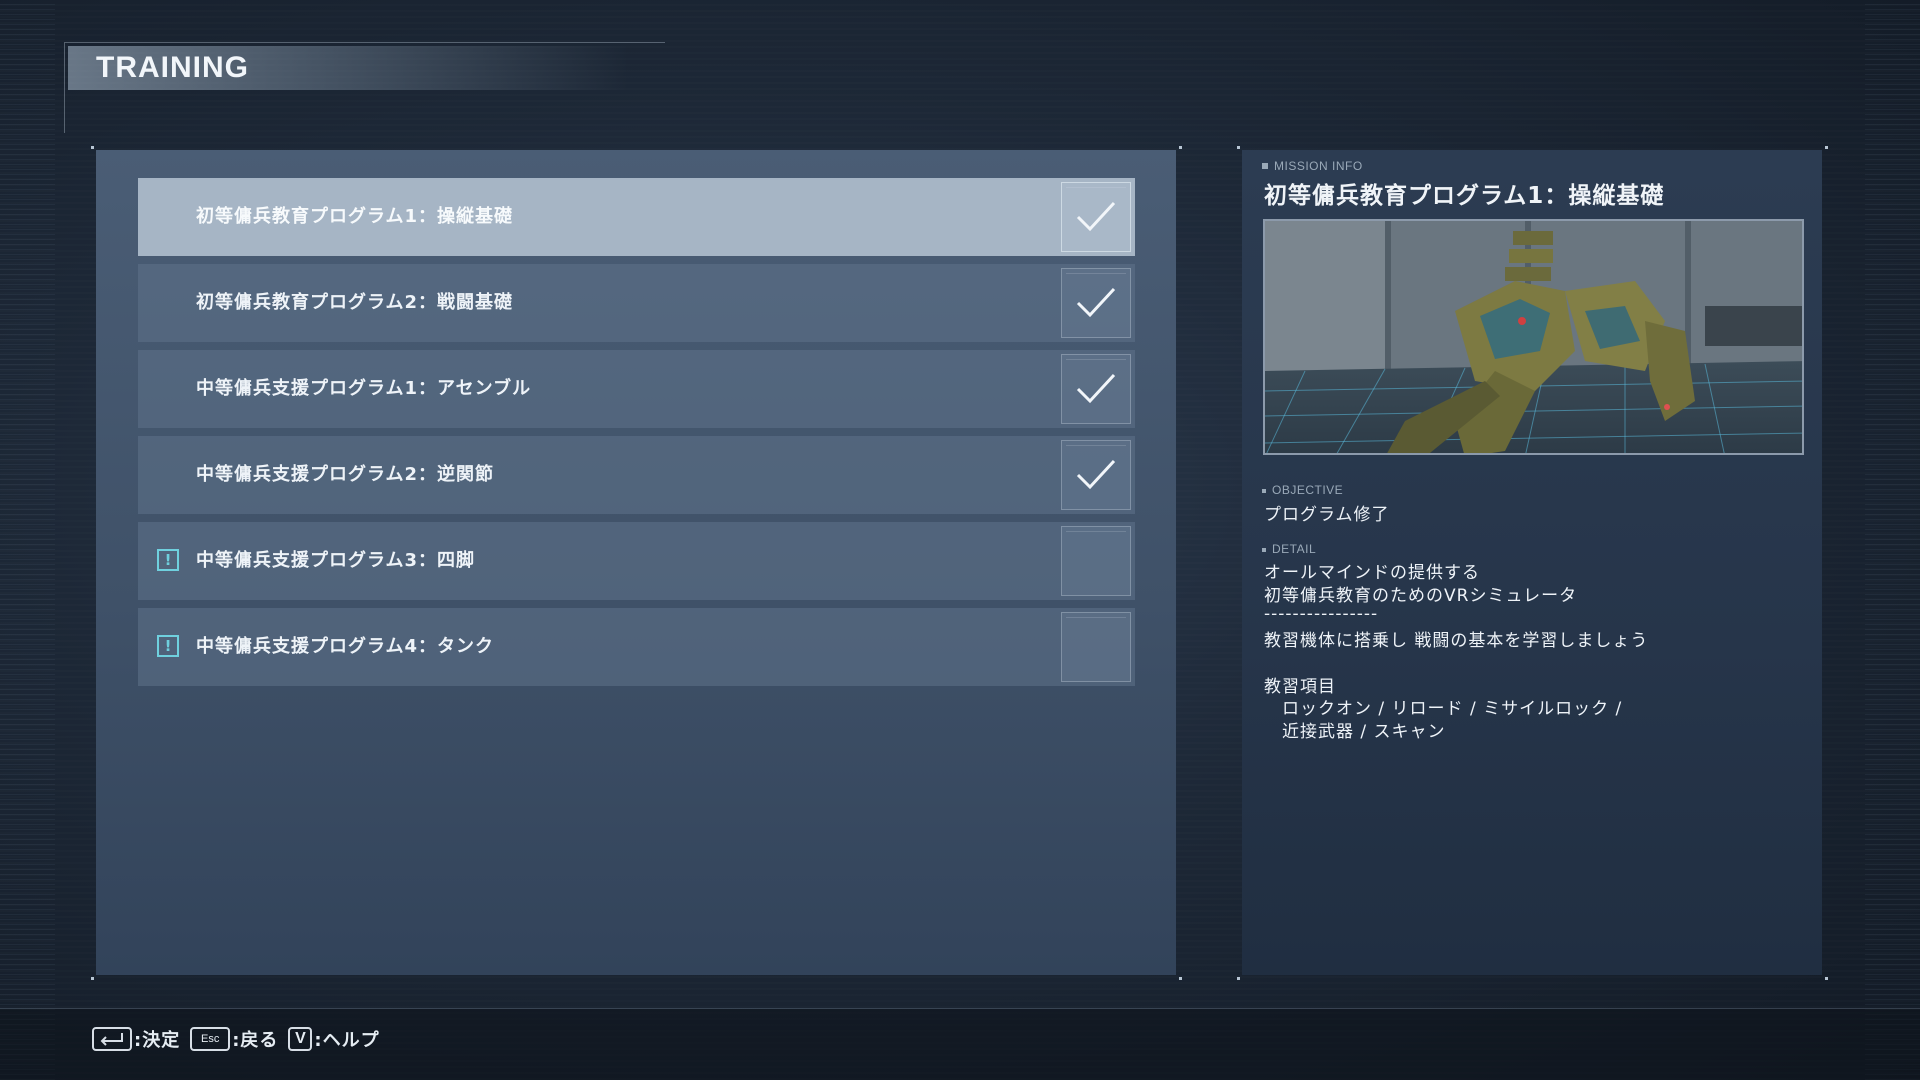 Image resolution: width=1920 pixels, height=1080 pixels. What do you see at coordinates (1308, 490) in the screenshot?
I see `objective-header-label: OBJECTIVE` at bounding box center [1308, 490].